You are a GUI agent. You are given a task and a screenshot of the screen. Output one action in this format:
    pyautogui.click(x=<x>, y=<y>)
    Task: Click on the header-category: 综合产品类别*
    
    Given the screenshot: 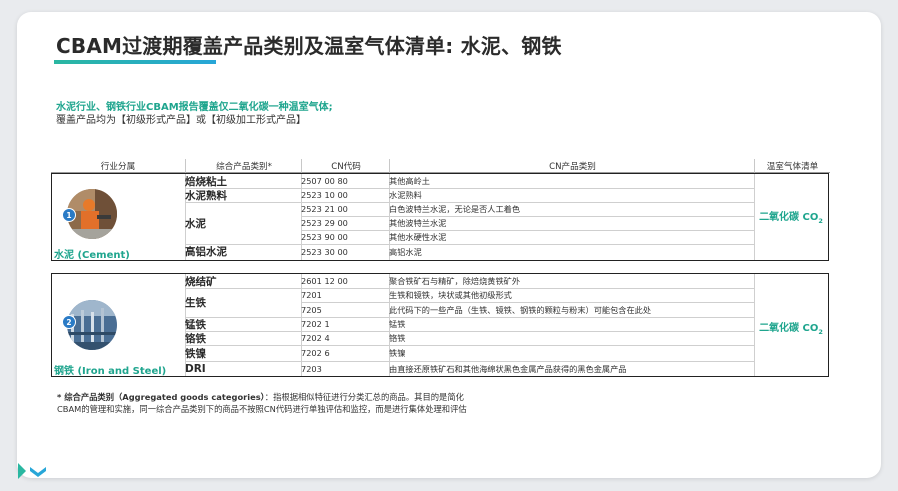 What is the action you would take?
    pyautogui.click(x=243, y=166)
    